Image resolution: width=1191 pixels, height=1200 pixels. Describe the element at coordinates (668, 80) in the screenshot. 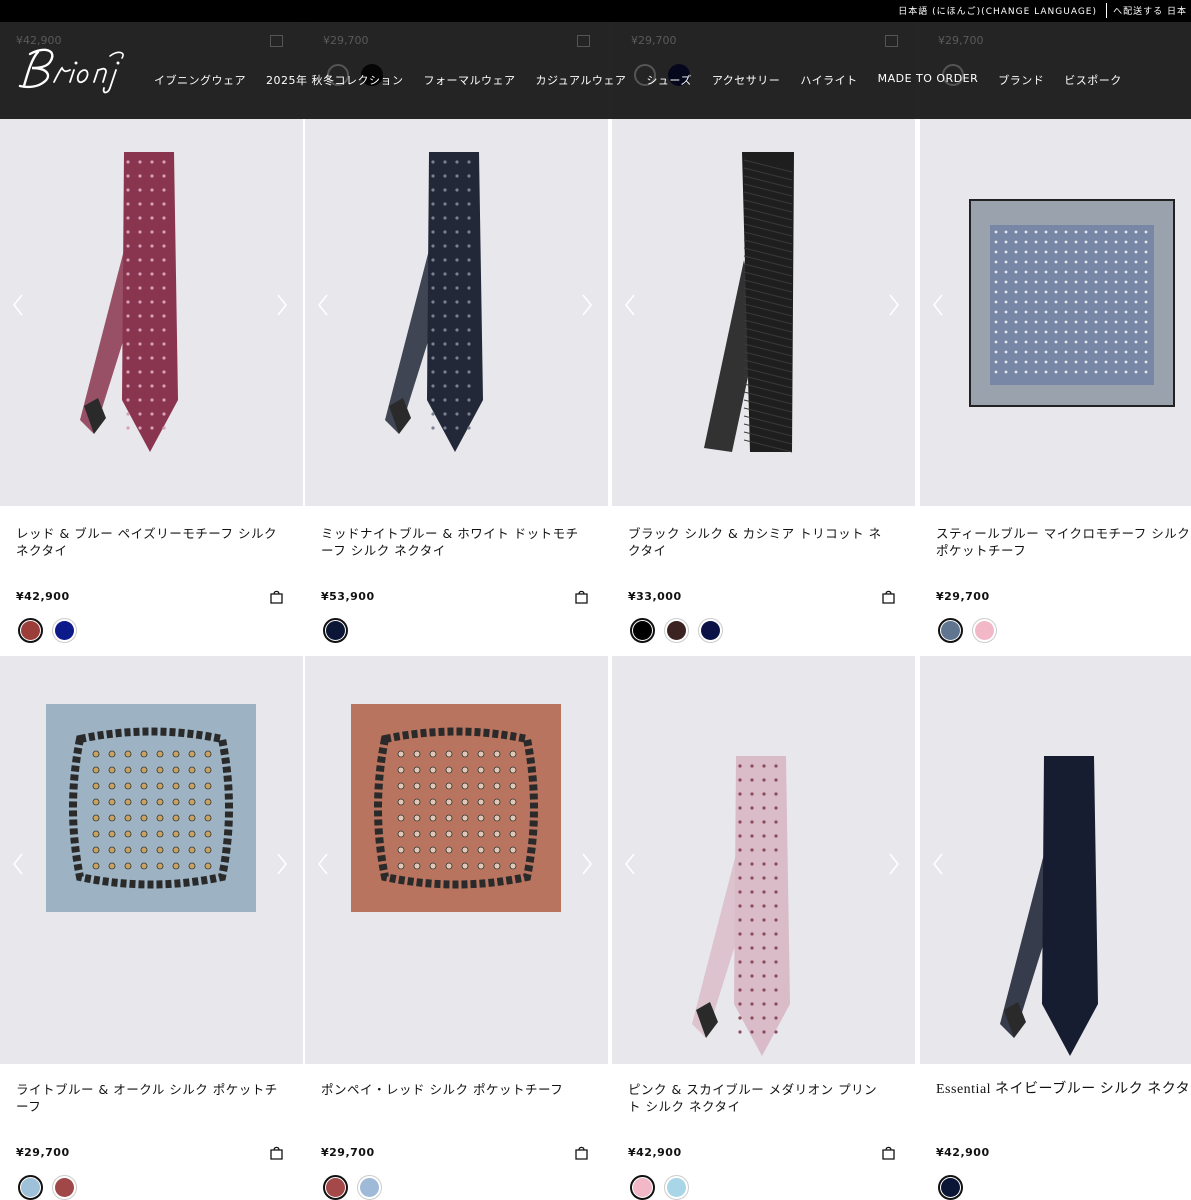

I see `nav-shoes: シューズ` at that location.